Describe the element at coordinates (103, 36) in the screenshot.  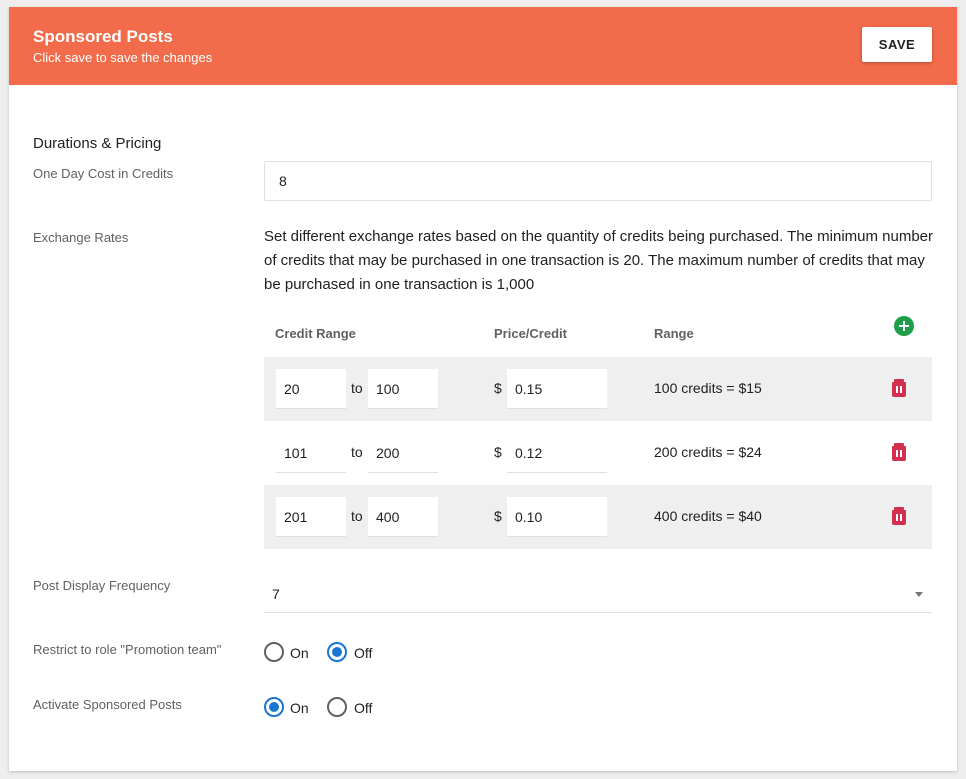
I see `page-title: Sponsored Posts` at that location.